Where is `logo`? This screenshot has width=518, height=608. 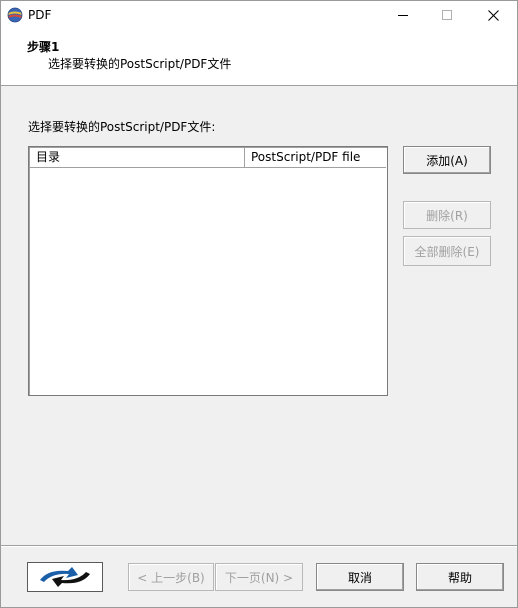
logo is located at coordinates (65, 577).